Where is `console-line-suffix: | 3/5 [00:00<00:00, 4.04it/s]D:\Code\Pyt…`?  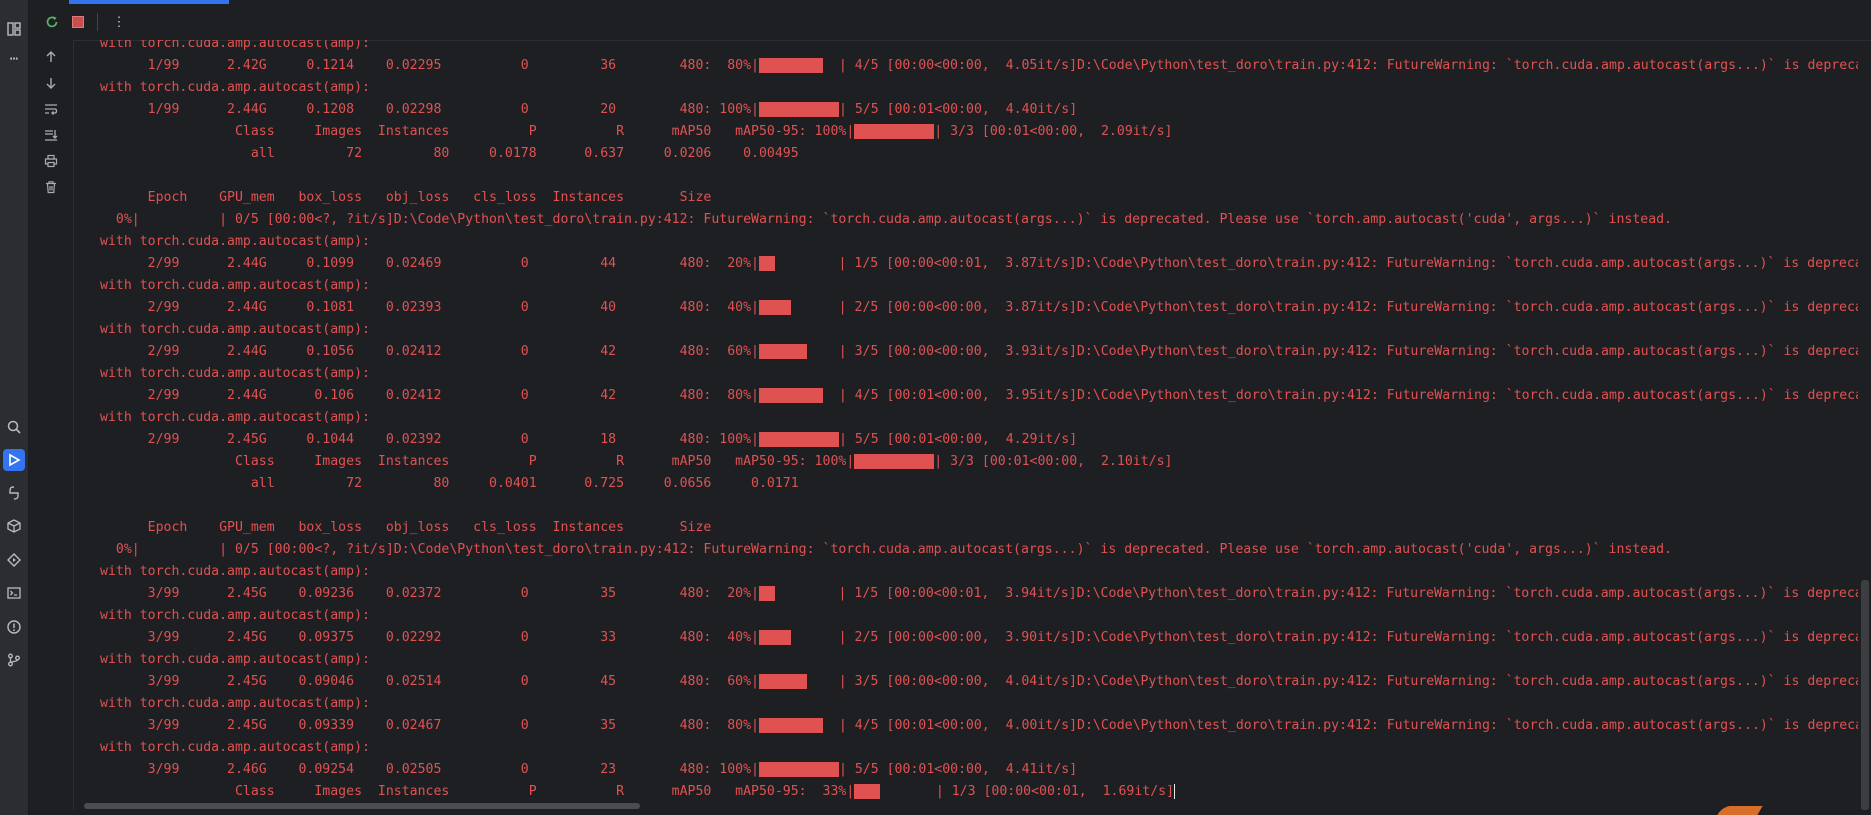 console-line-suffix: | 3/5 [00:00<00:00, 4.04it/s]D:\Code\Pyt… is located at coordinates (1332, 681).